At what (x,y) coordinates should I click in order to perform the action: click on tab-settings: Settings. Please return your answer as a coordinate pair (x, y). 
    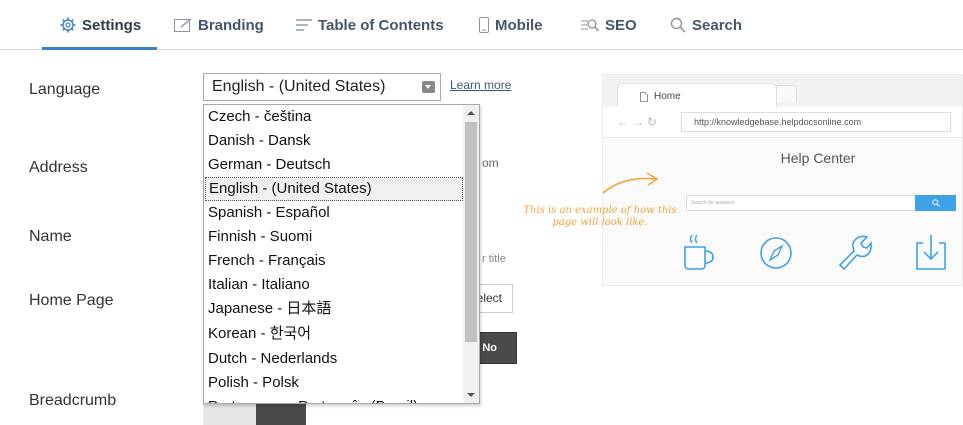
    Looking at the image, I should click on (100, 25).